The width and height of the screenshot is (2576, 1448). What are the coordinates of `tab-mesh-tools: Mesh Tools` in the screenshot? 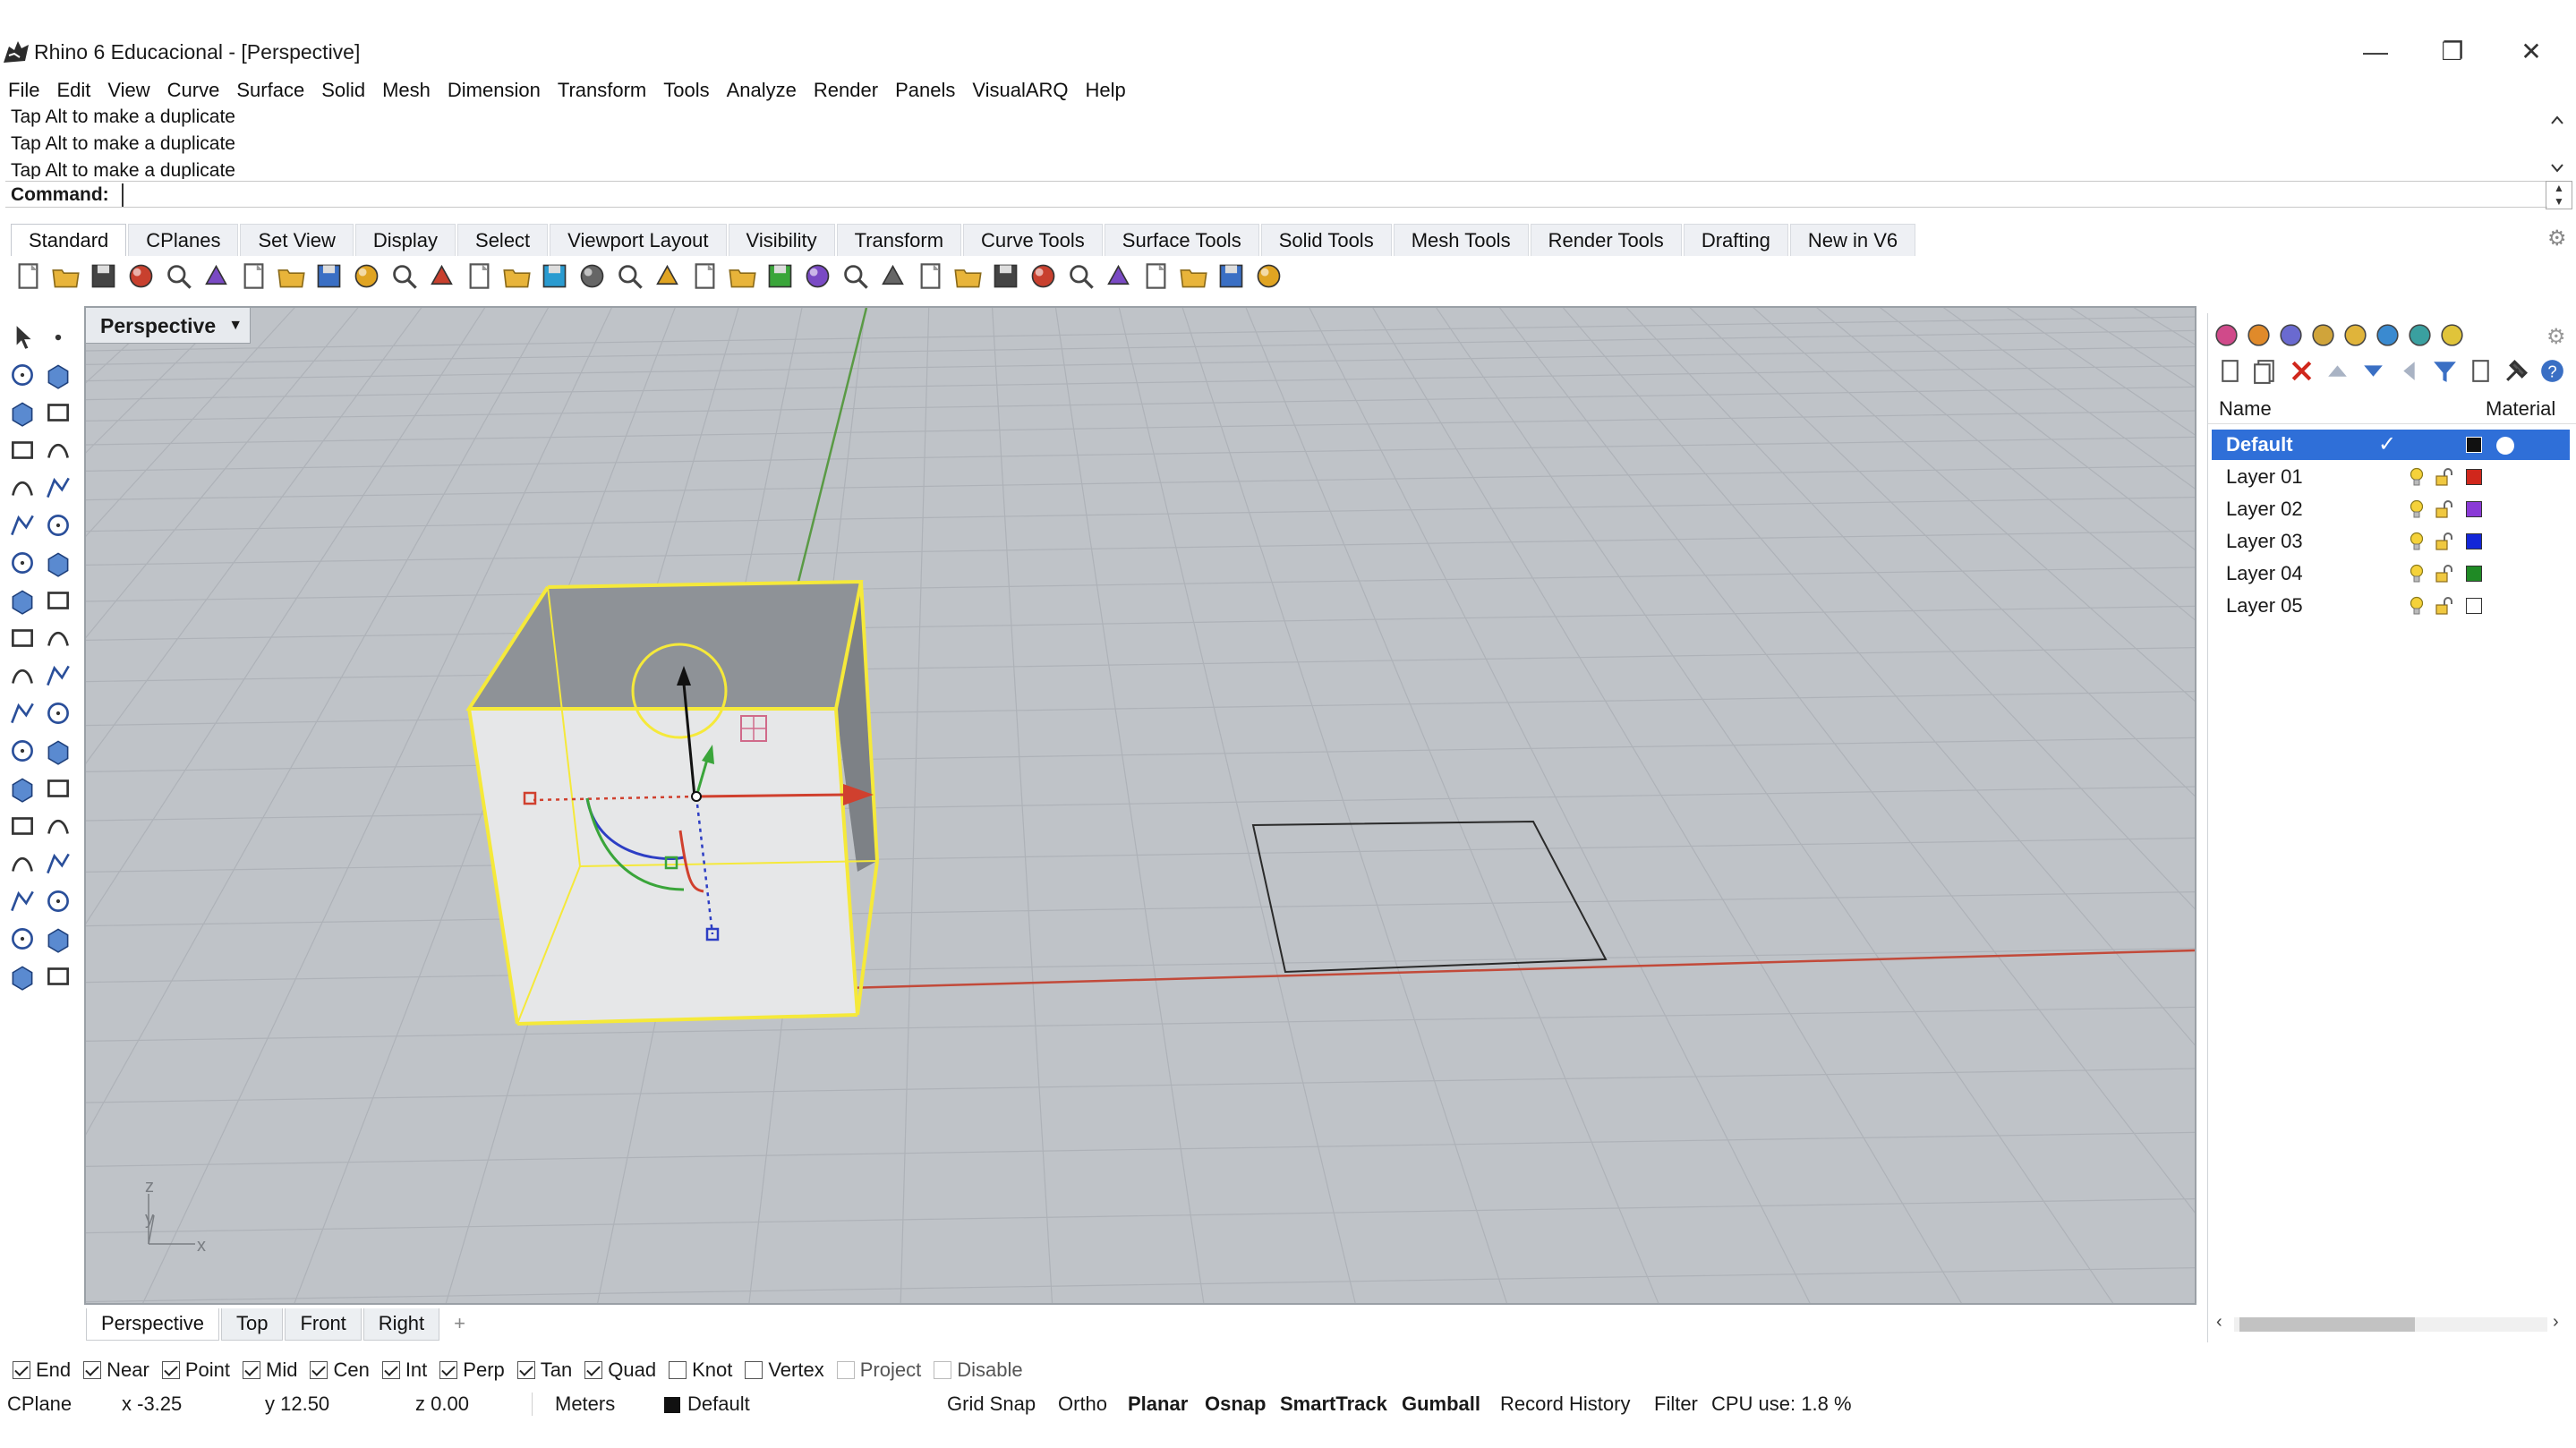 It's located at (1461, 240).